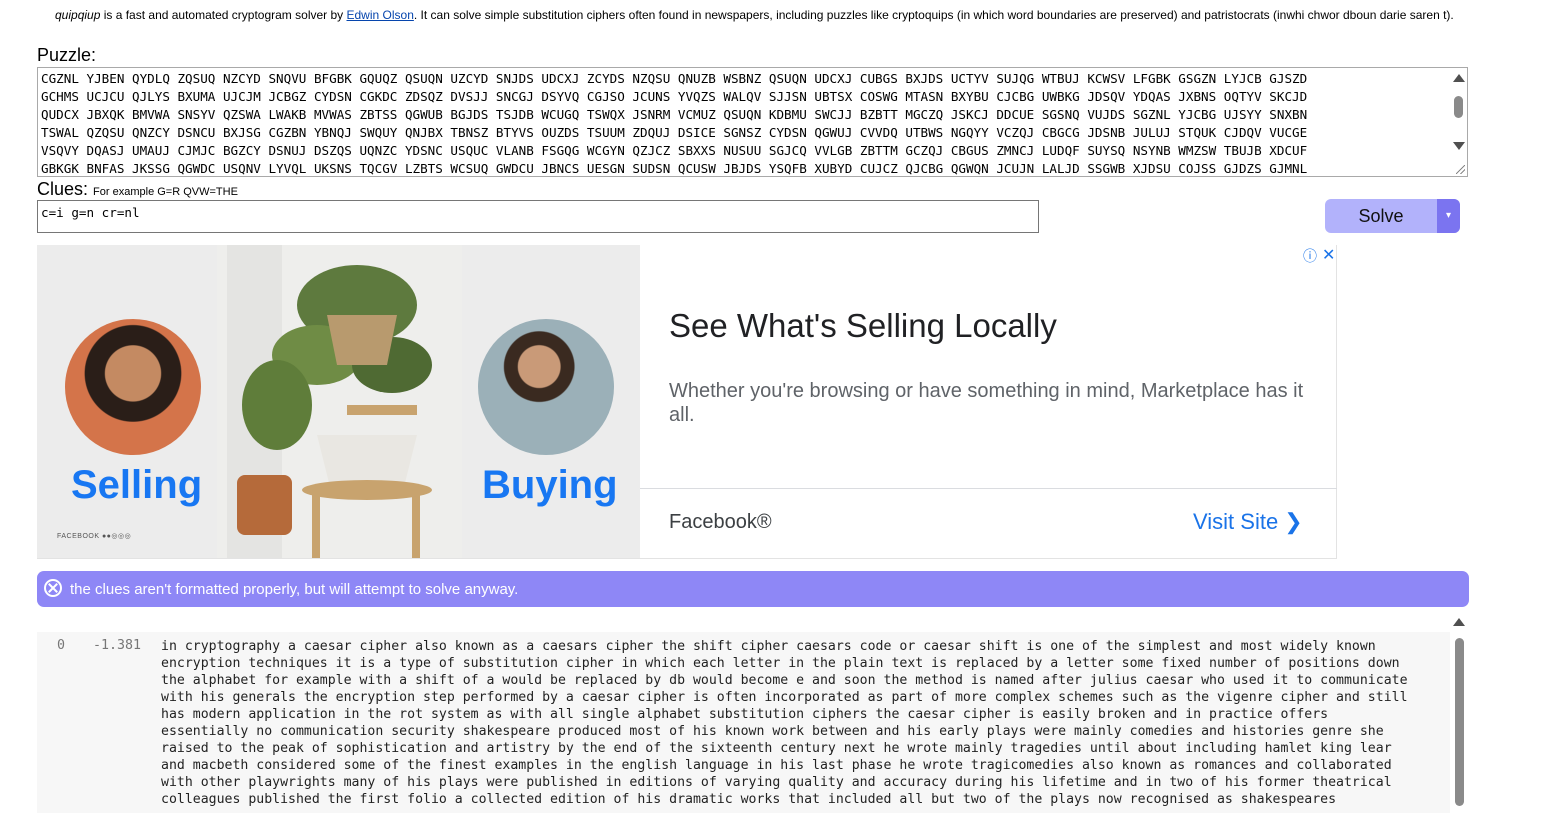  What do you see at coordinates (1328, 255) in the screenshot?
I see `ad-close-icon: ✕` at bounding box center [1328, 255].